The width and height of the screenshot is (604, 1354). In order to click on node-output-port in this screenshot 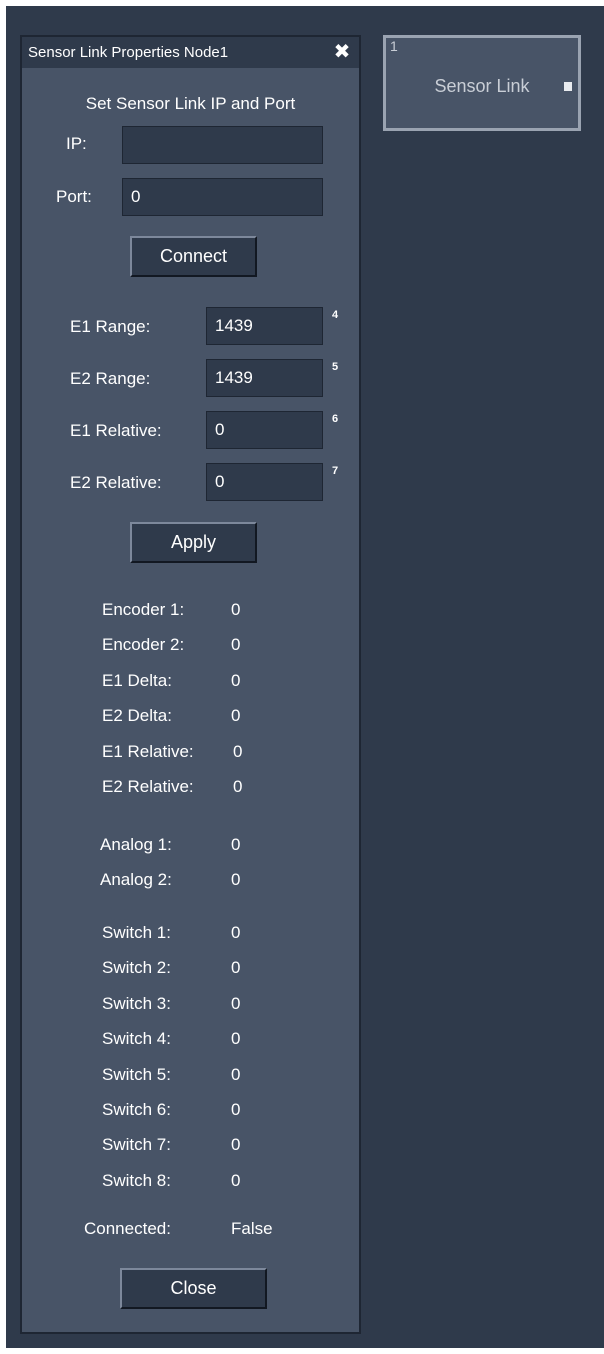, I will do `click(568, 86)`.